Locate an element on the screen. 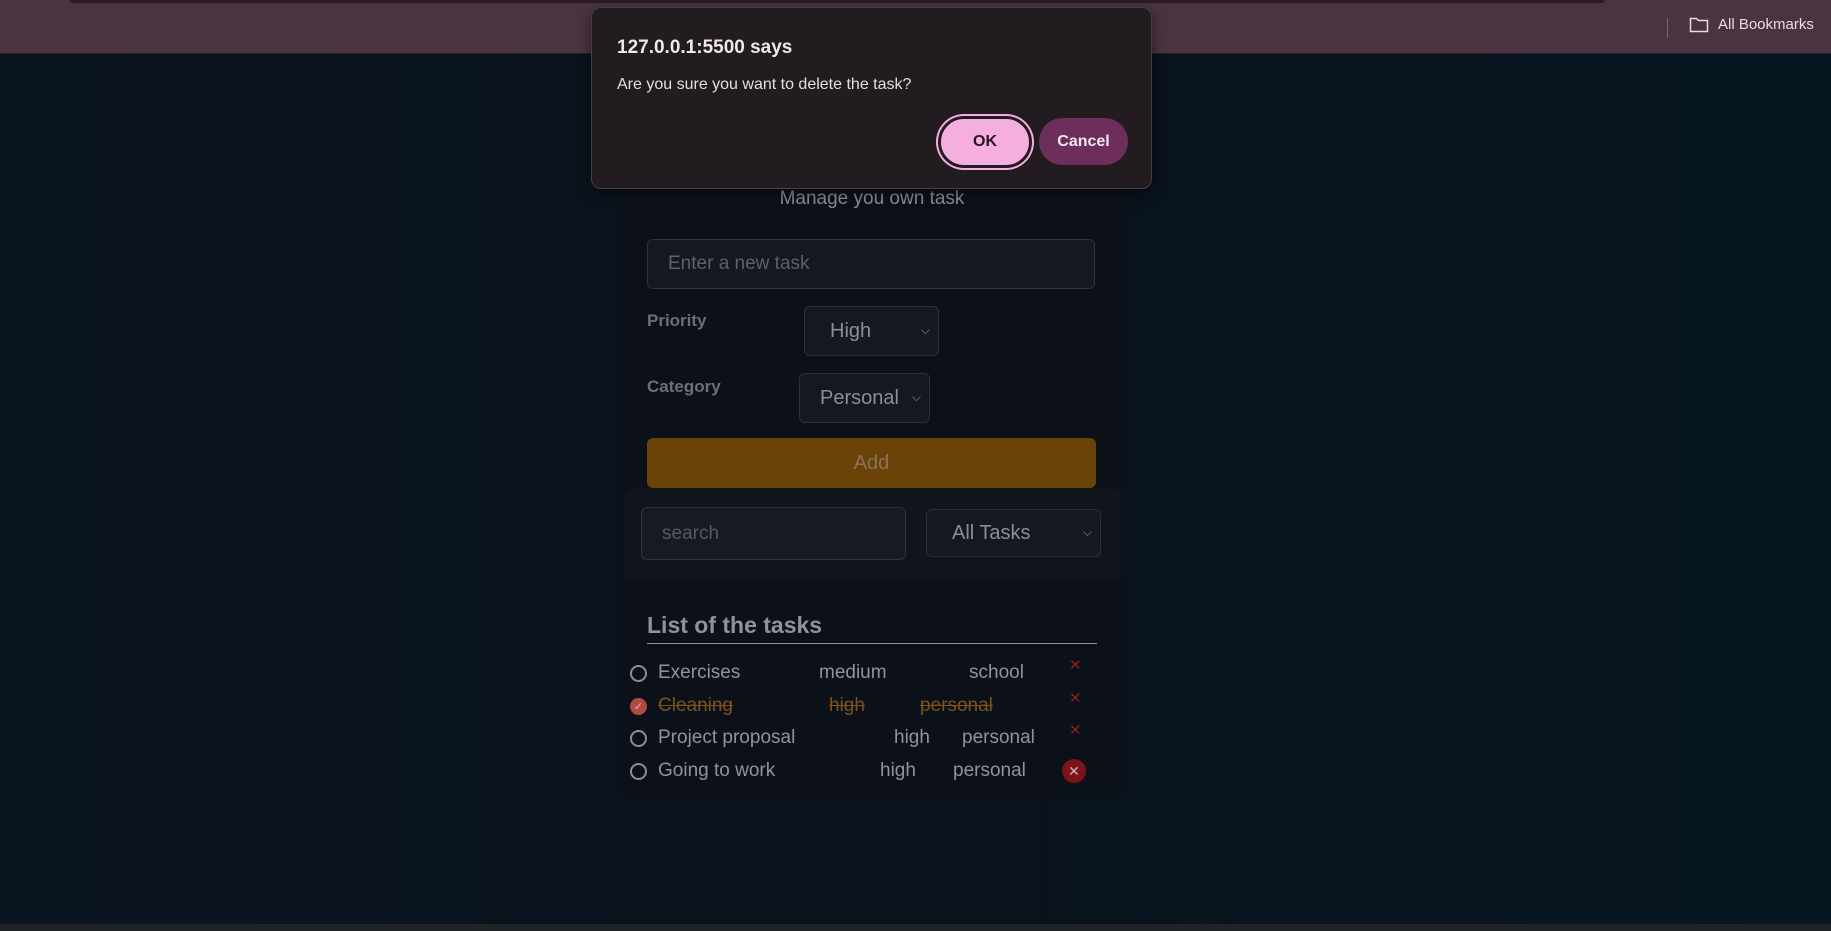 The width and height of the screenshot is (1831, 931). task-row: ✓ Cleaning high personal ✕ is located at coordinates (864, 706).